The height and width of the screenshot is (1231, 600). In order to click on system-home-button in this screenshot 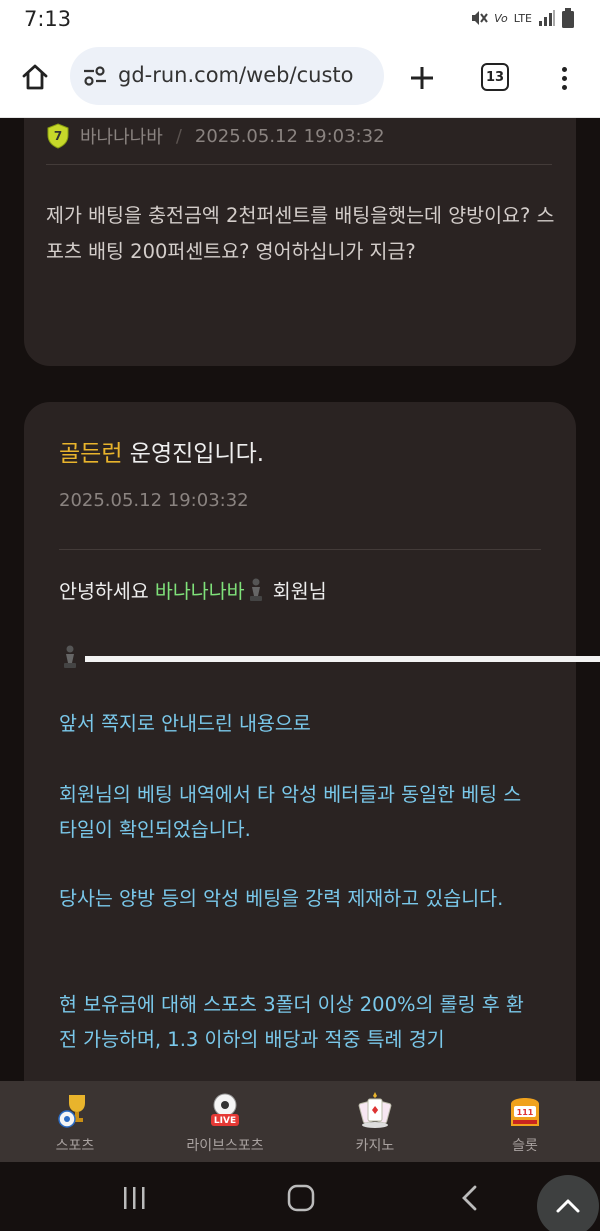, I will do `click(301, 1198)`.